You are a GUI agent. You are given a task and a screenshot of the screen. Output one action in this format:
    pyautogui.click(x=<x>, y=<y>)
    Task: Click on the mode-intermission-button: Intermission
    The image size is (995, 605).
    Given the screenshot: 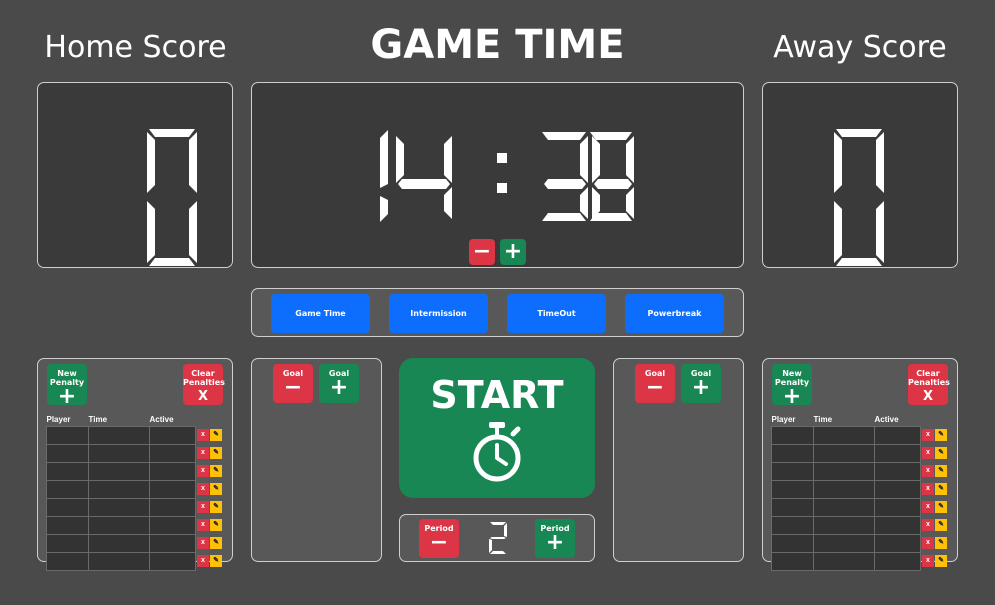 What is the action you would take?
    pyautogui.click(x=438, y=313)
    